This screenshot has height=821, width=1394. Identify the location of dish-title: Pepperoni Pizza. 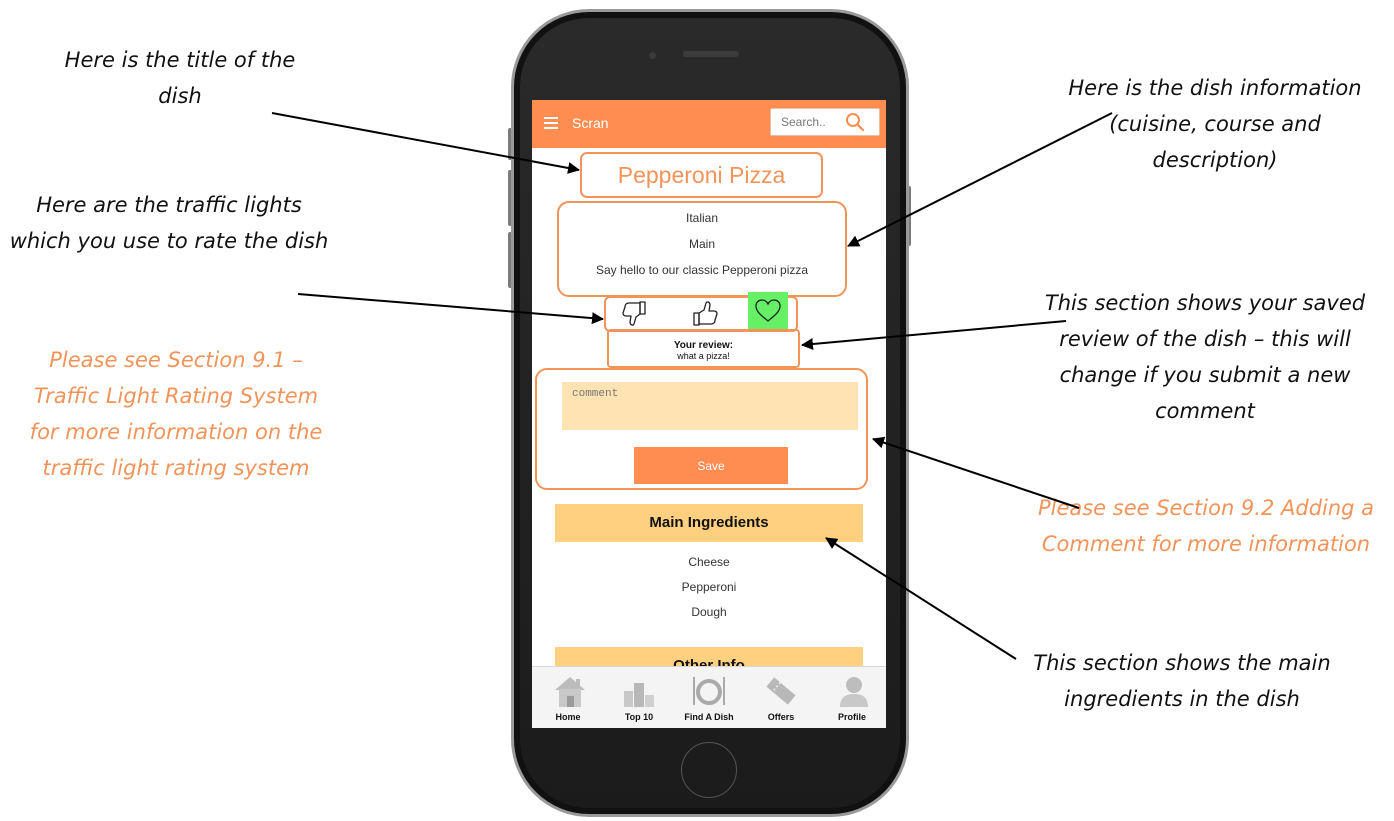
(701, 175).